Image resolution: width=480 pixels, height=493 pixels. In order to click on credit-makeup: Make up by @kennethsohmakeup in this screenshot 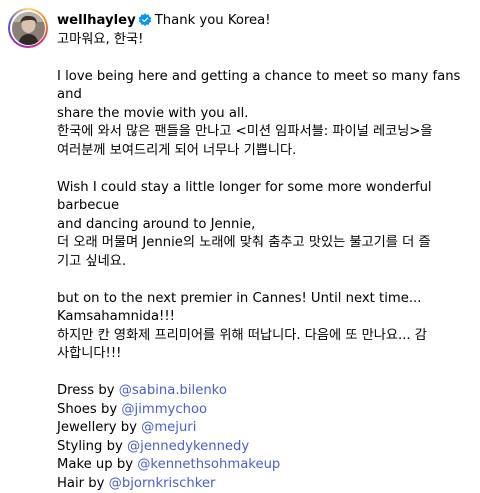, I will do `click(267, 465)`.